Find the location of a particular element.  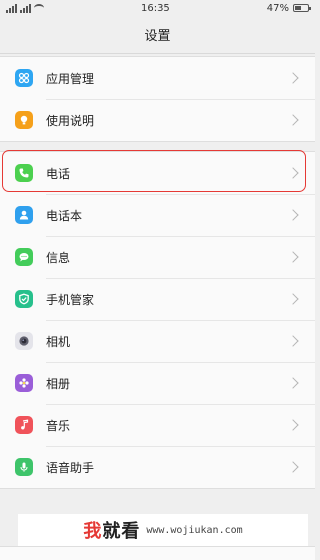

settings-item-phone-manager: 手机管家 is located at coordinates (157, 299).